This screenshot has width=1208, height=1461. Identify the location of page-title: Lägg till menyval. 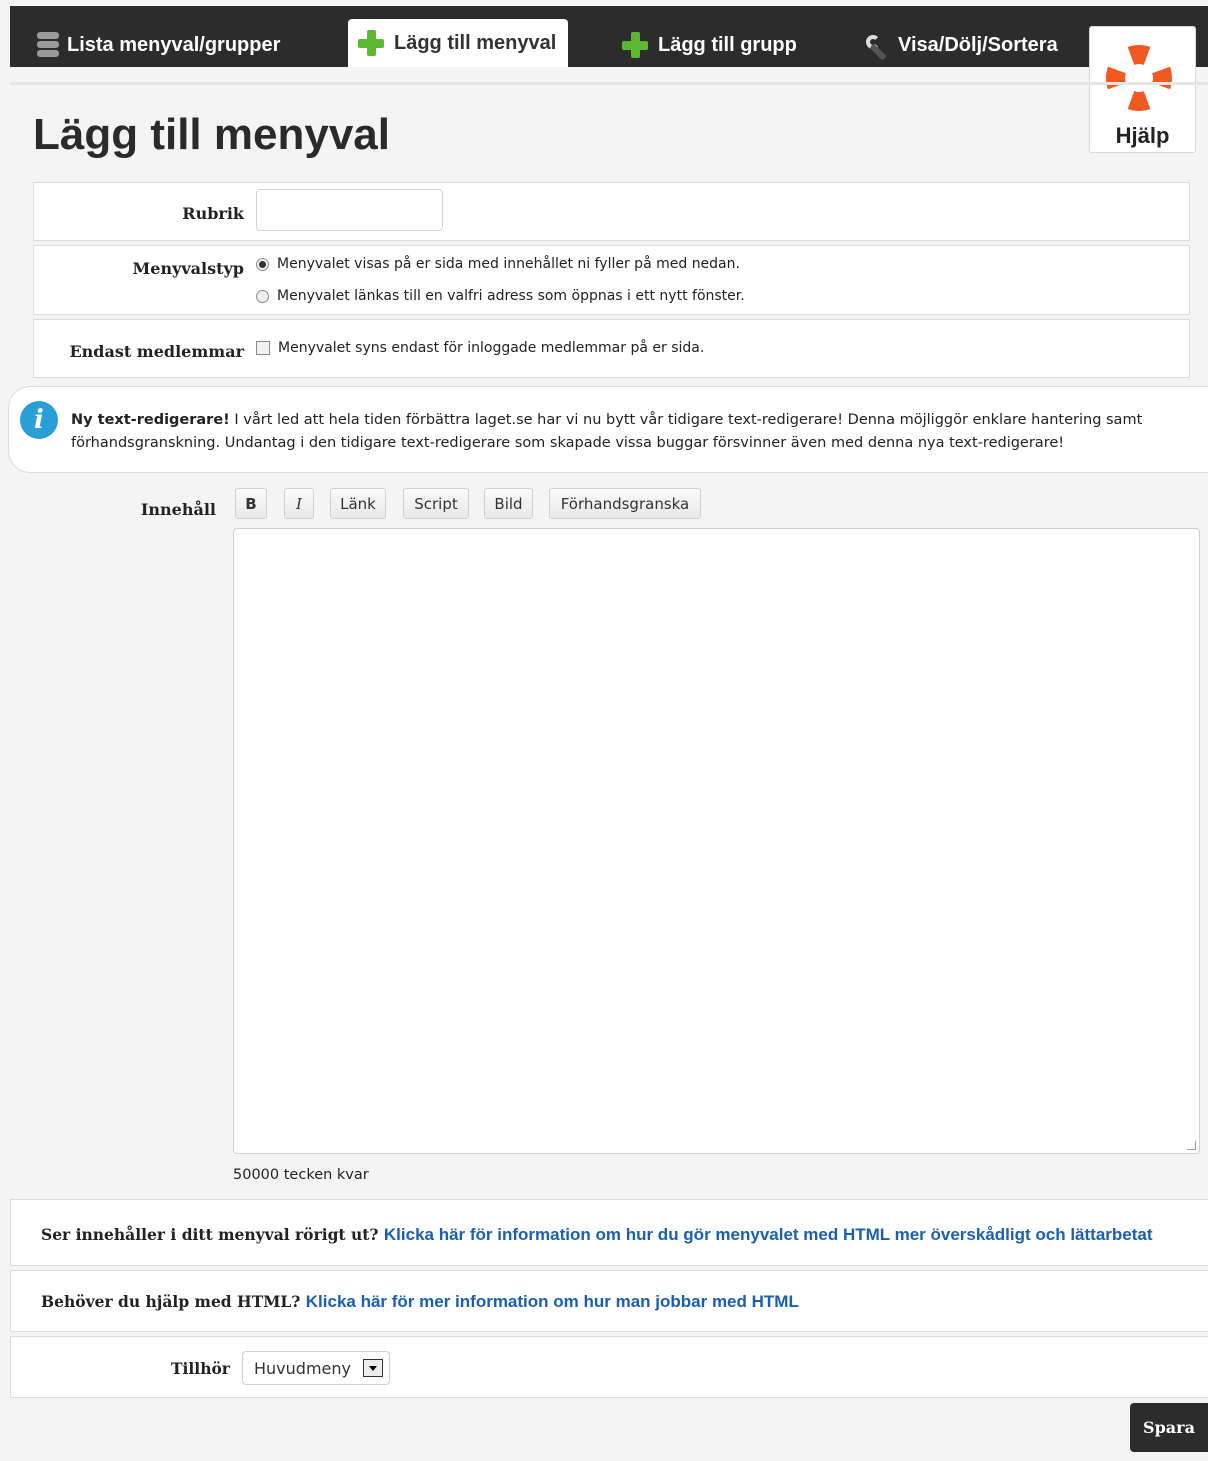
(211, 134).